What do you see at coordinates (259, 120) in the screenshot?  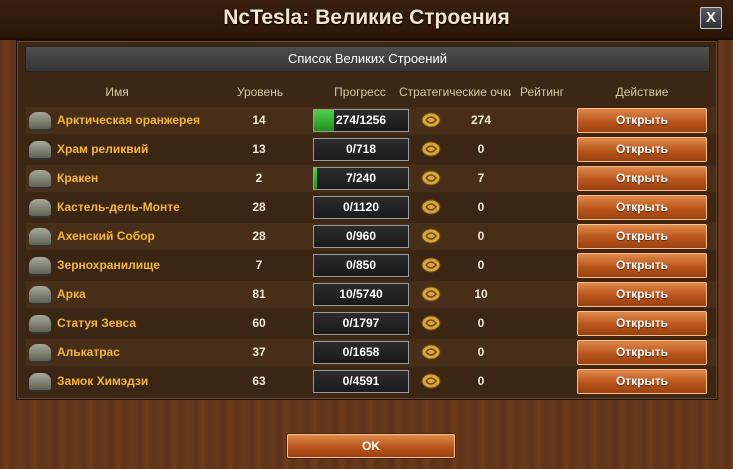 I see `building-level: 14` at bounding box center [259, 120].